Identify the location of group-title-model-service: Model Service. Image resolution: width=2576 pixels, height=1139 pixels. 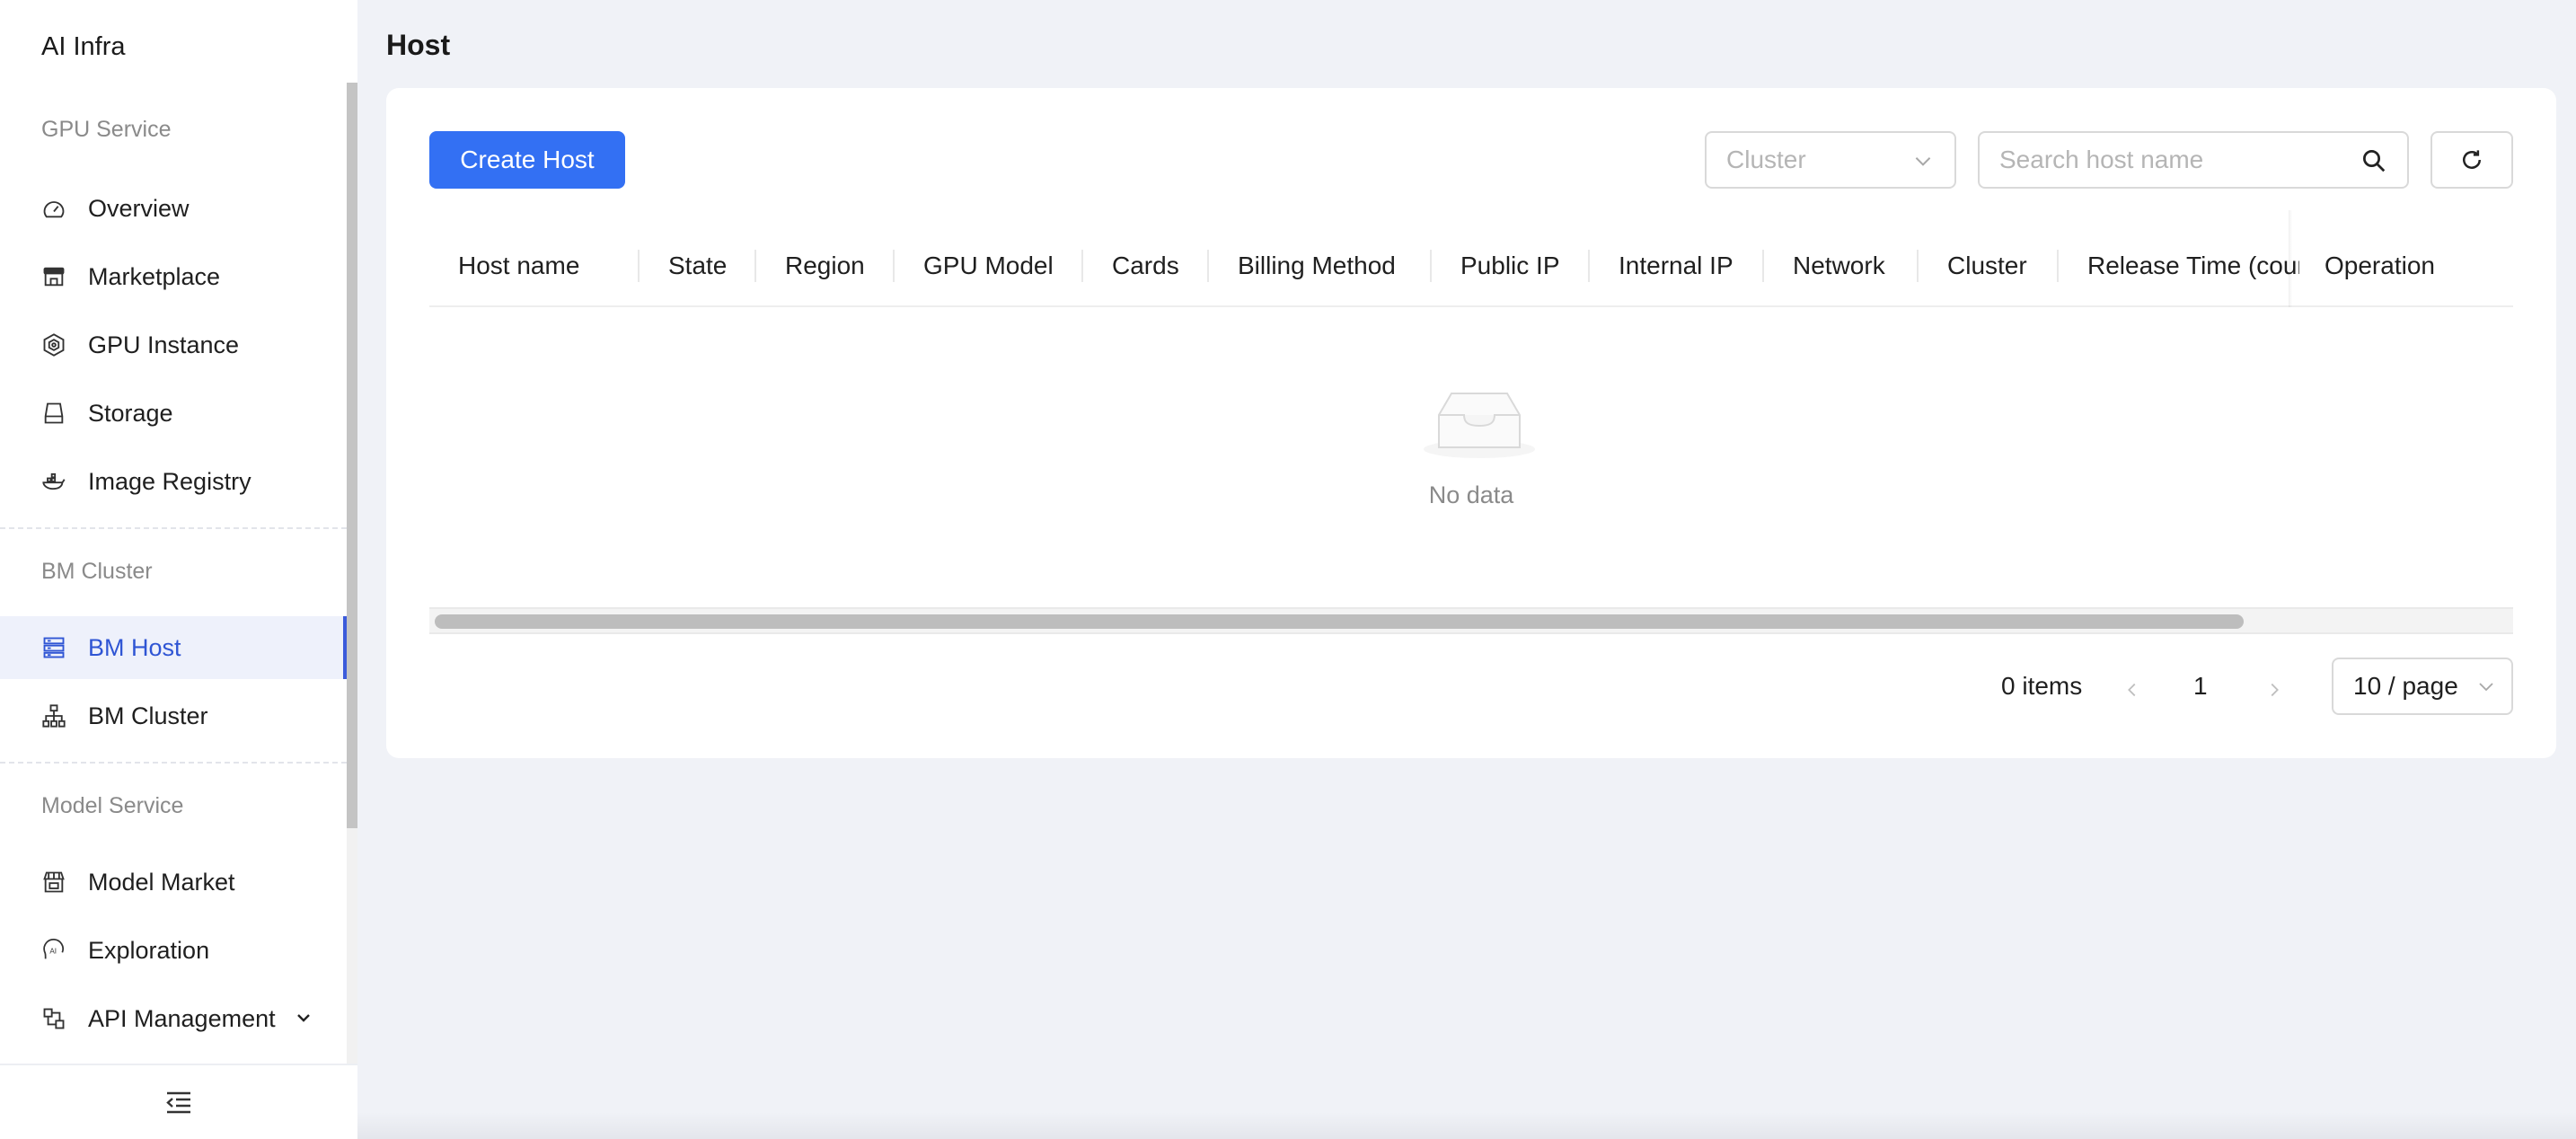
(112, 805).